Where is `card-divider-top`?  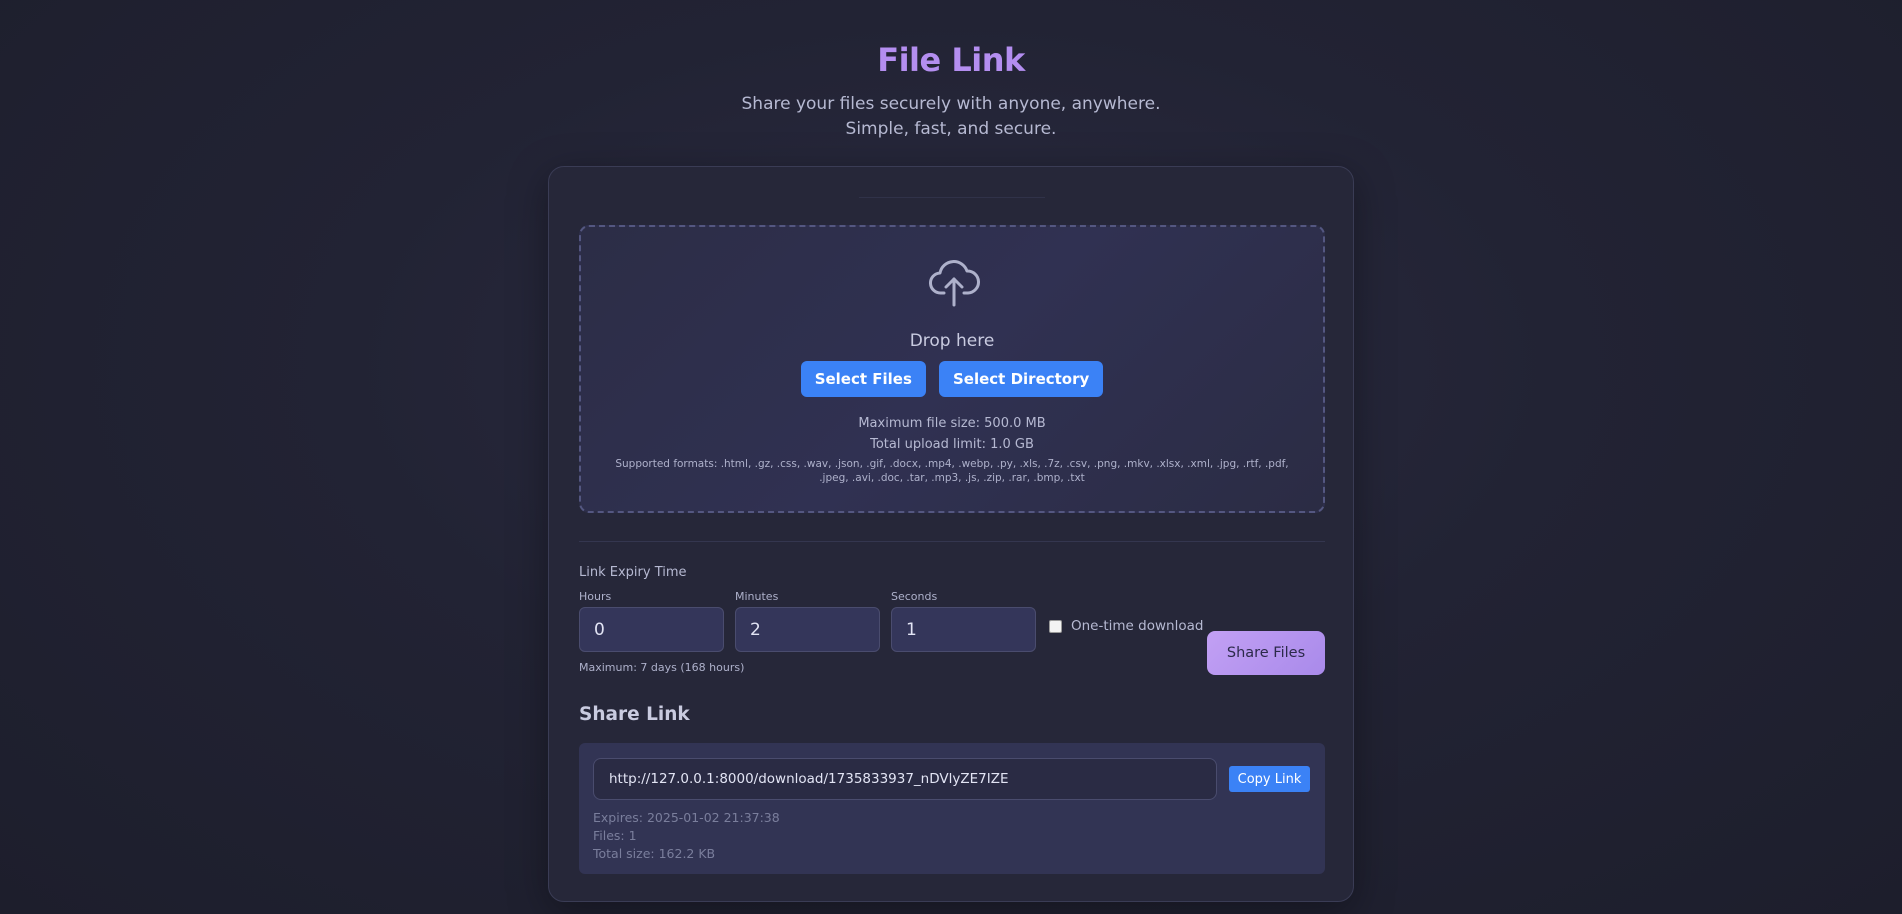
card-divider-top is located at coordinates (952, 197).